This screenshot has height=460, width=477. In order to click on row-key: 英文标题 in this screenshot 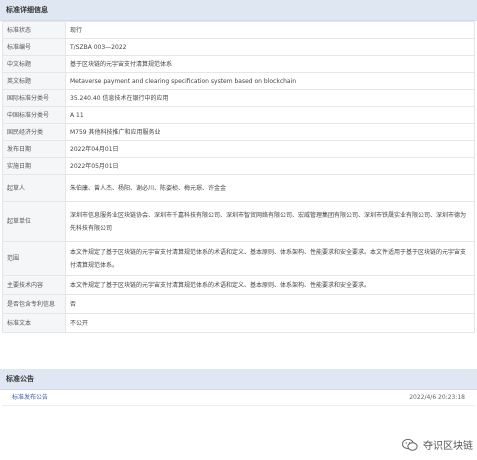, I will do `click(34, 81)`.